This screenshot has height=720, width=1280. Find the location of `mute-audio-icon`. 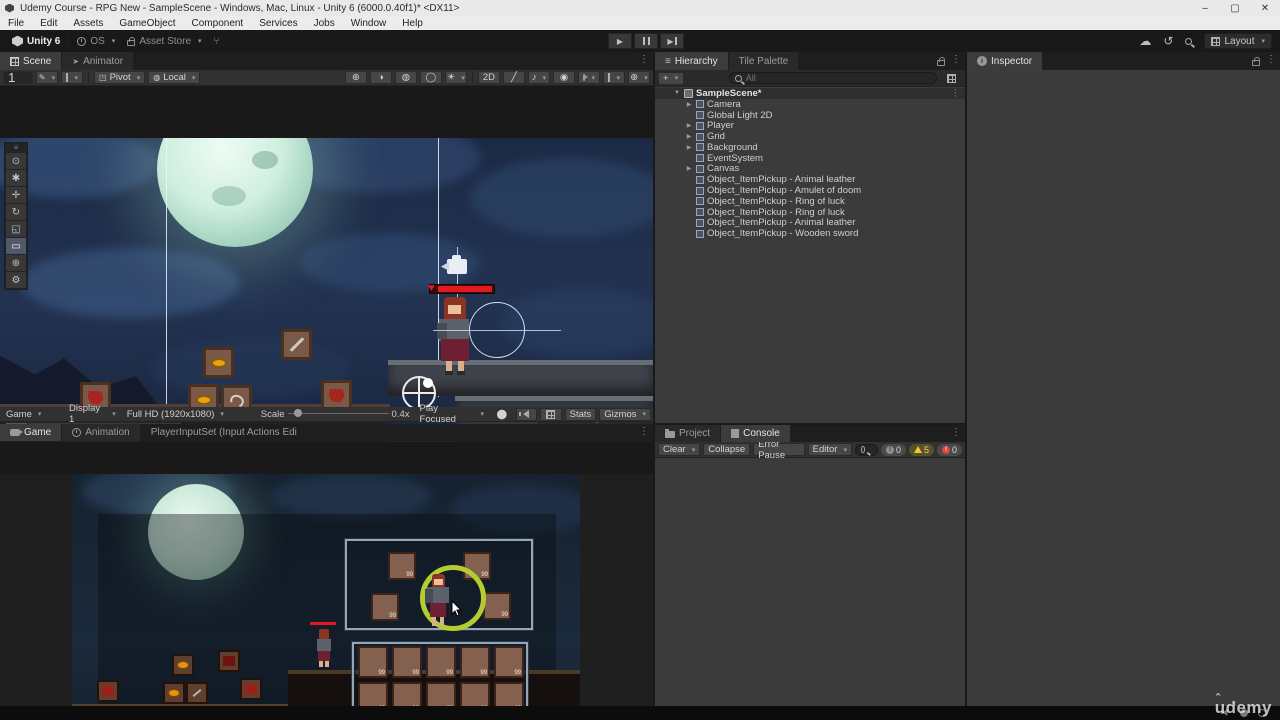

mute-audio-icon is located at coordinates (526, 414).